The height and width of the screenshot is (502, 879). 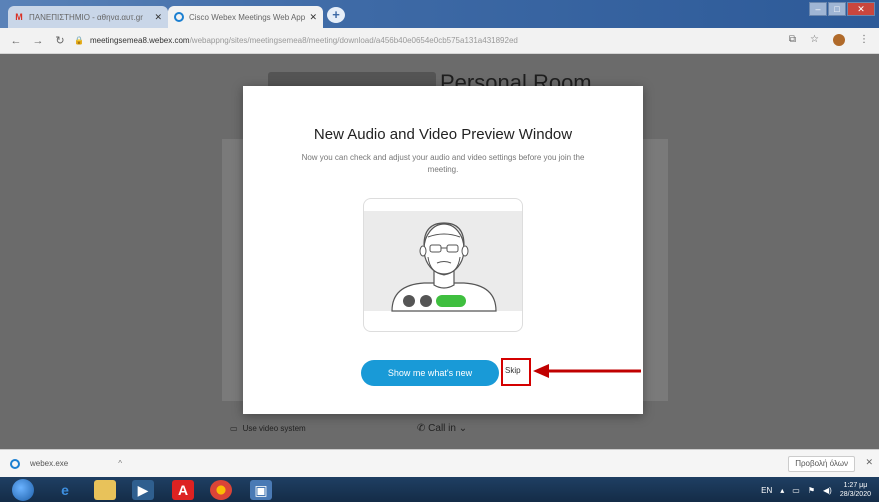 What do you see at coordinates (821, 464) in the screenshot?
I see `show-all-button: Προβολή όλων` at bounding box center [821, 464].